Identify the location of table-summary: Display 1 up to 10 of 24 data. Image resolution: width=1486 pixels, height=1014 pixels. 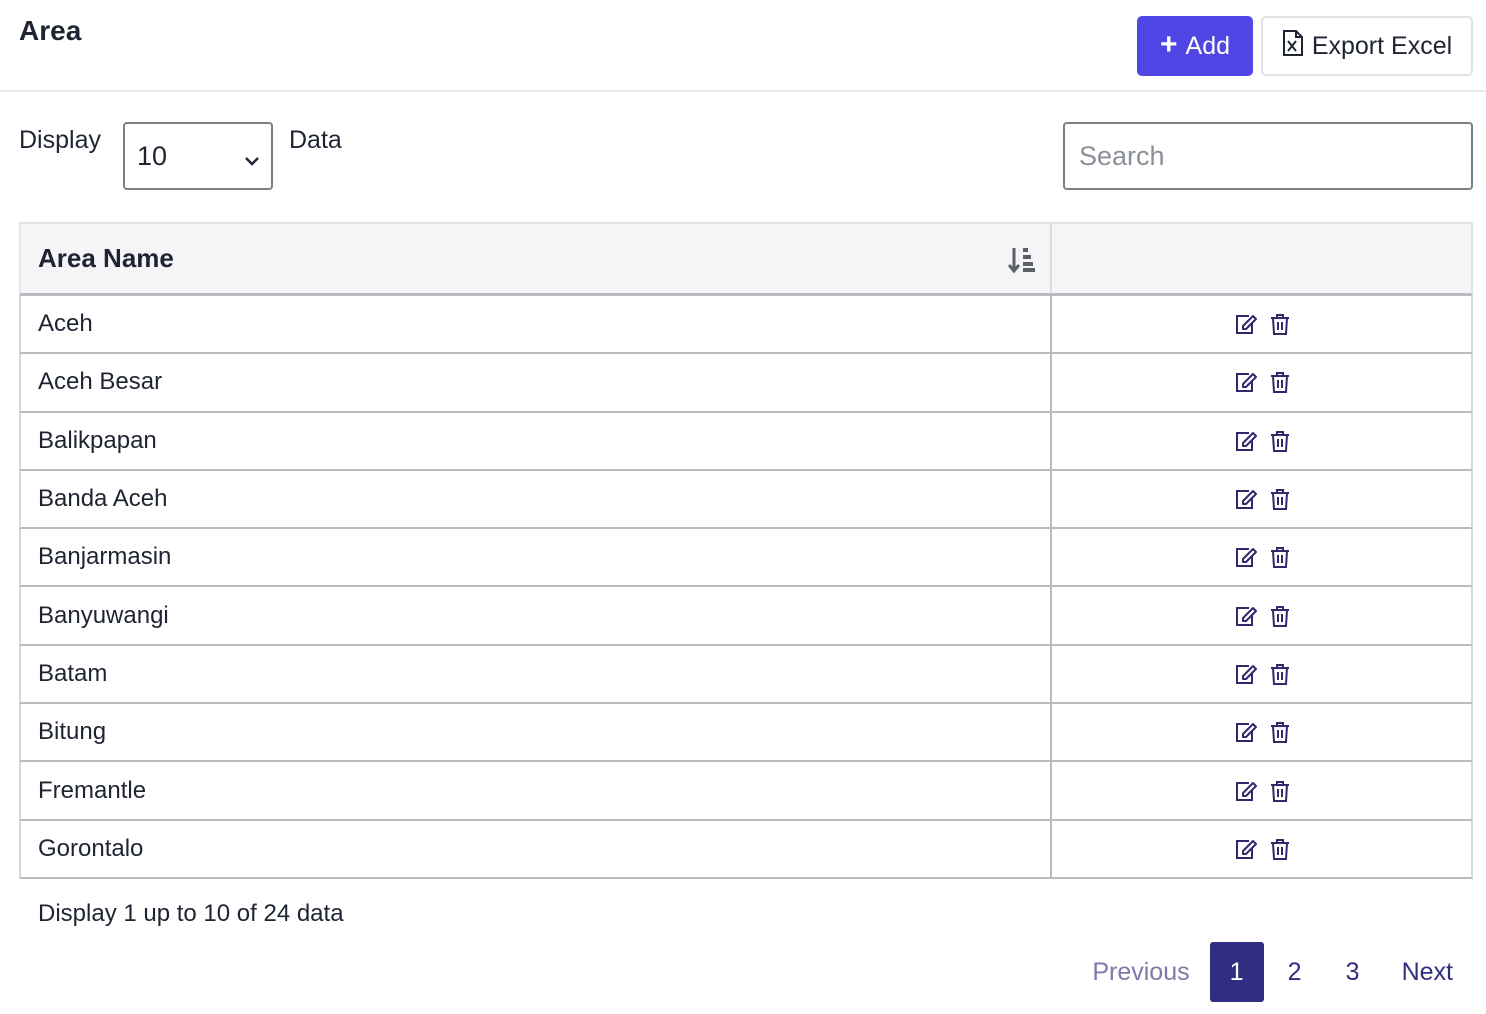
(191, 913).